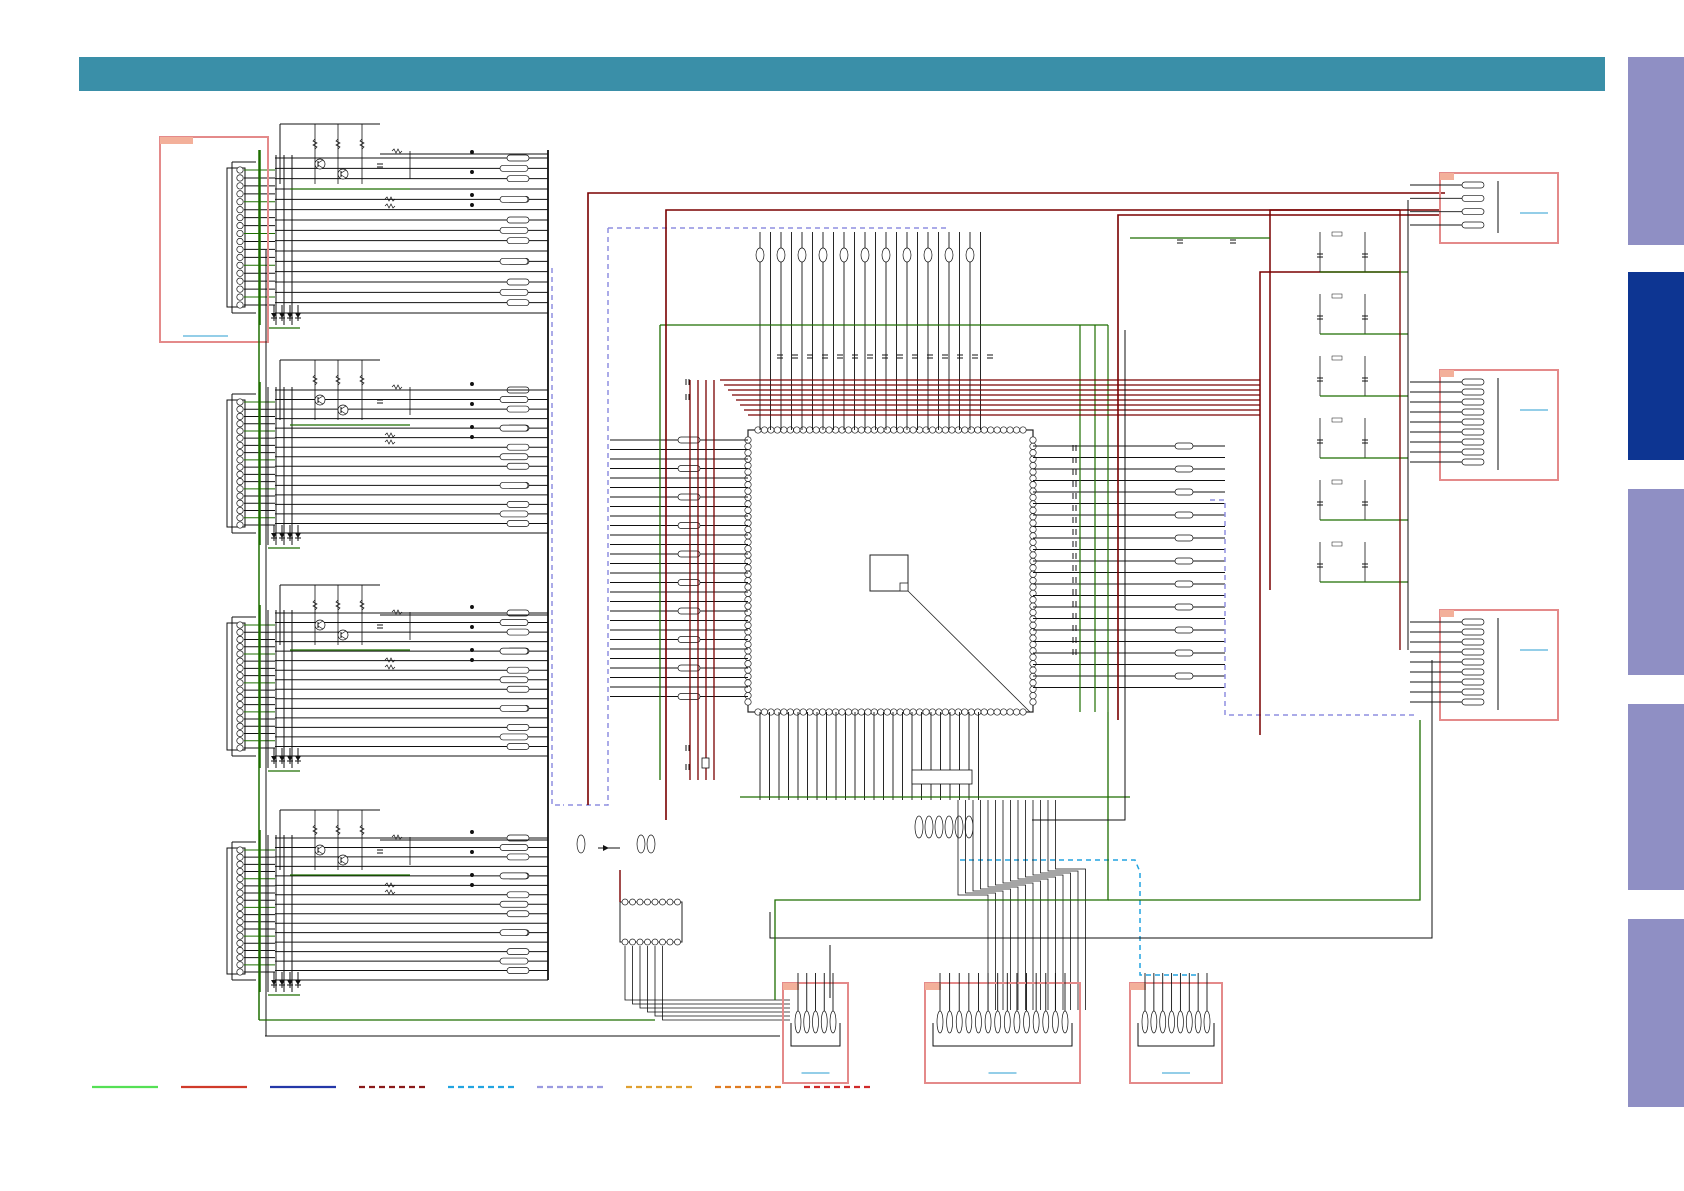  What do you see at coordinates (343, 635) in the screenshot?
I see `transistor` at bounding box center [343, 635].